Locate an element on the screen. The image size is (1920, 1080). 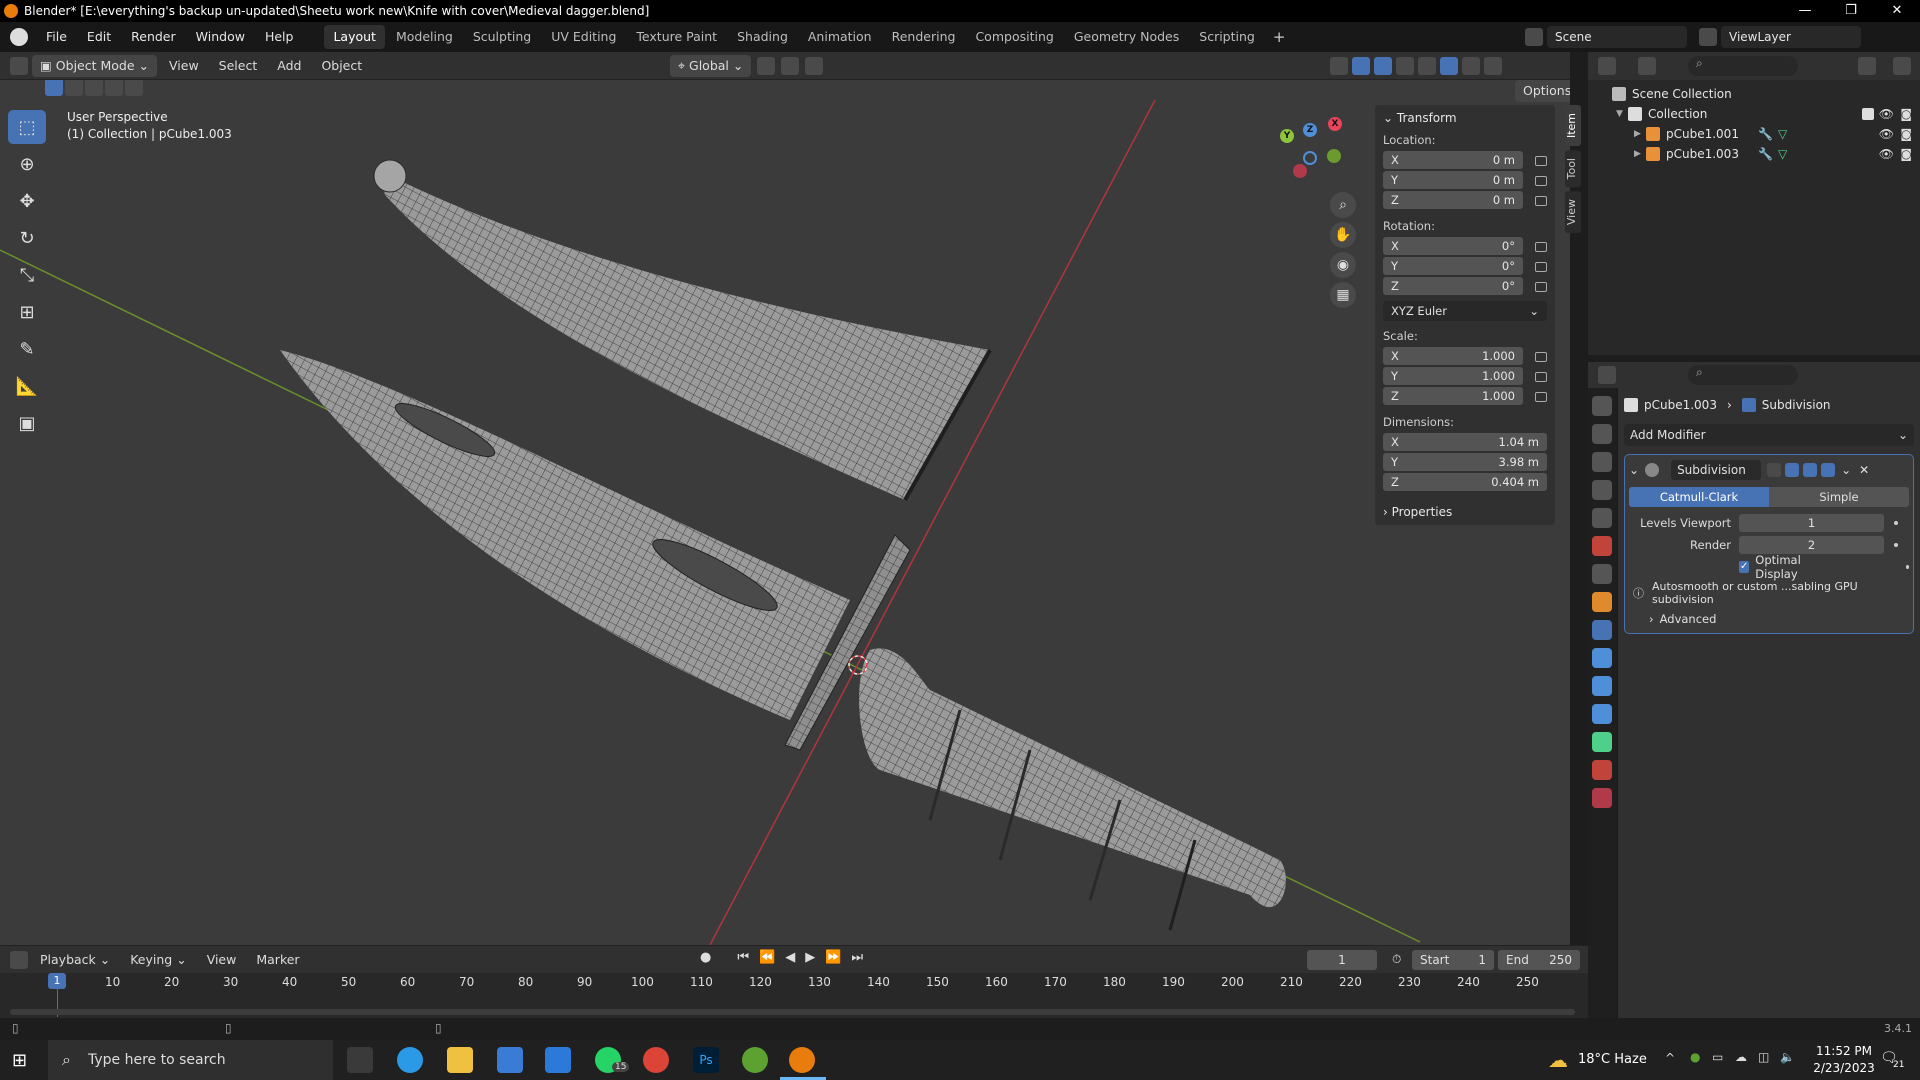
play-icon: ▶ is located at coordinates (810, 957).